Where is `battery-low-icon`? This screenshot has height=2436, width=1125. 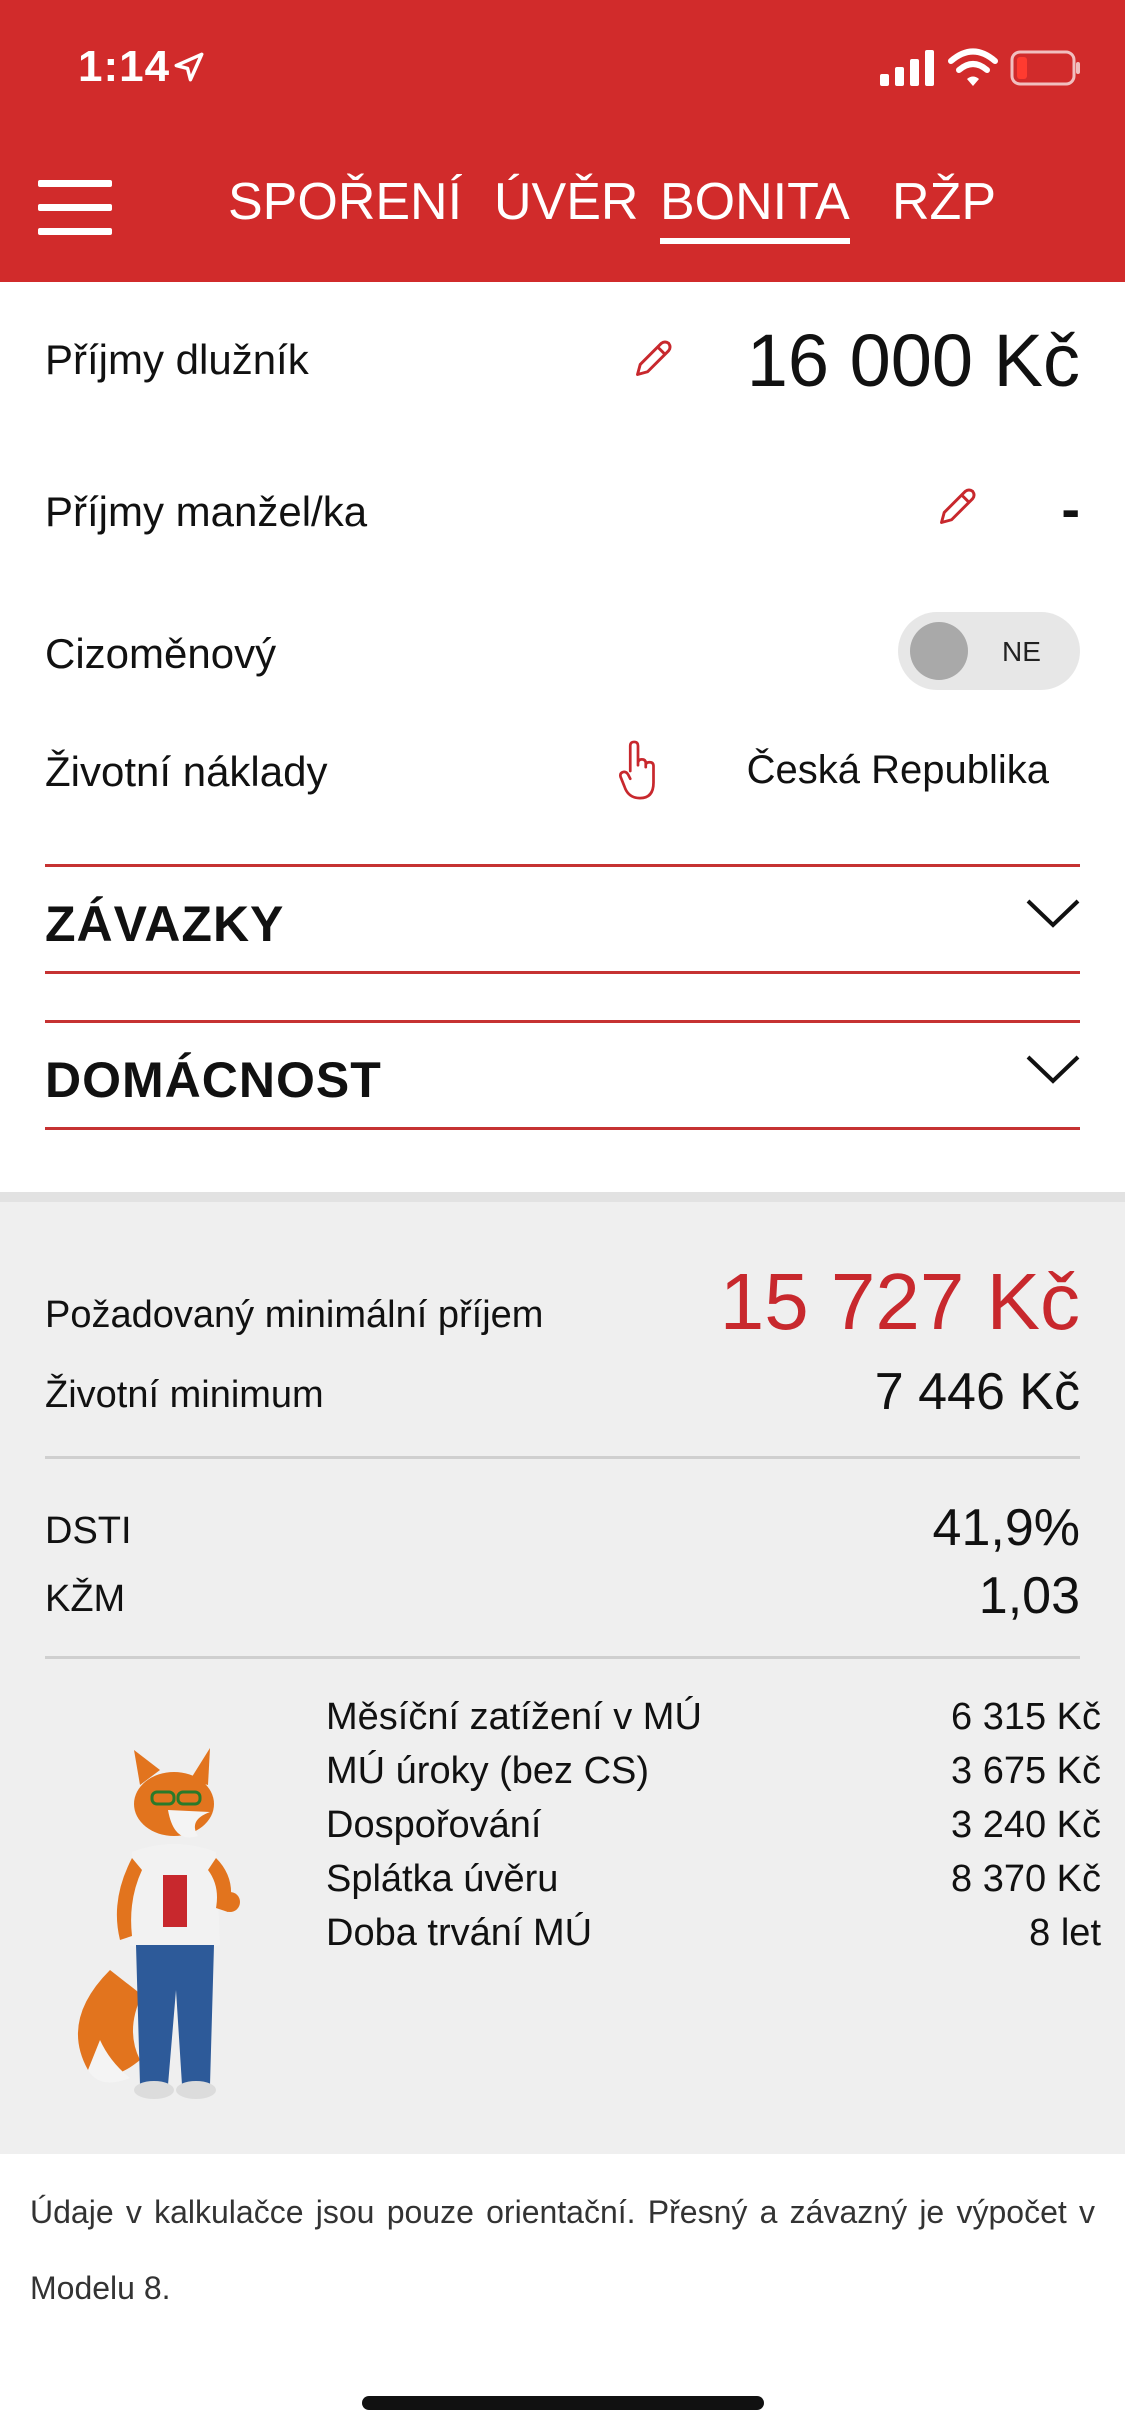 battery-low-icon is located at coordinates (1045, 68).